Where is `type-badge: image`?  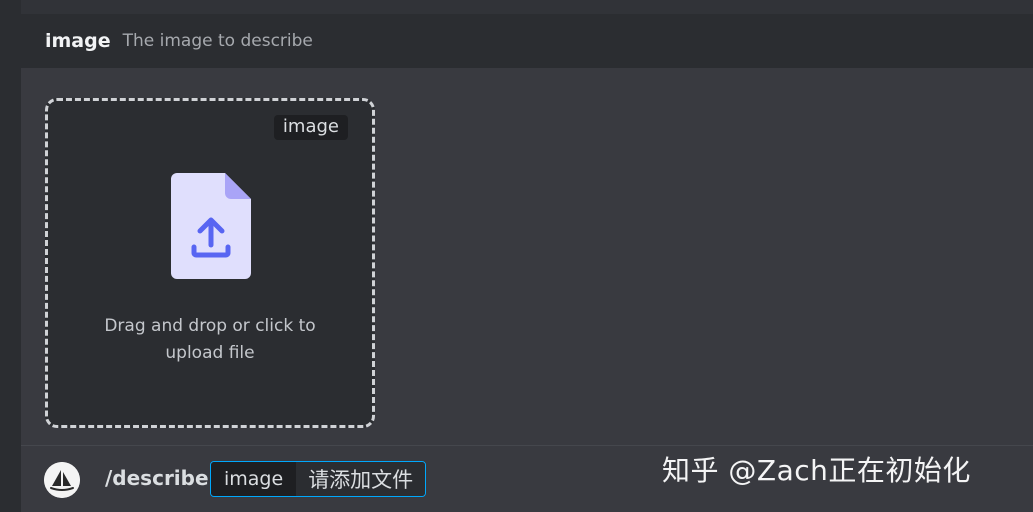
type-badge: image is located at coordinates (310, 127).